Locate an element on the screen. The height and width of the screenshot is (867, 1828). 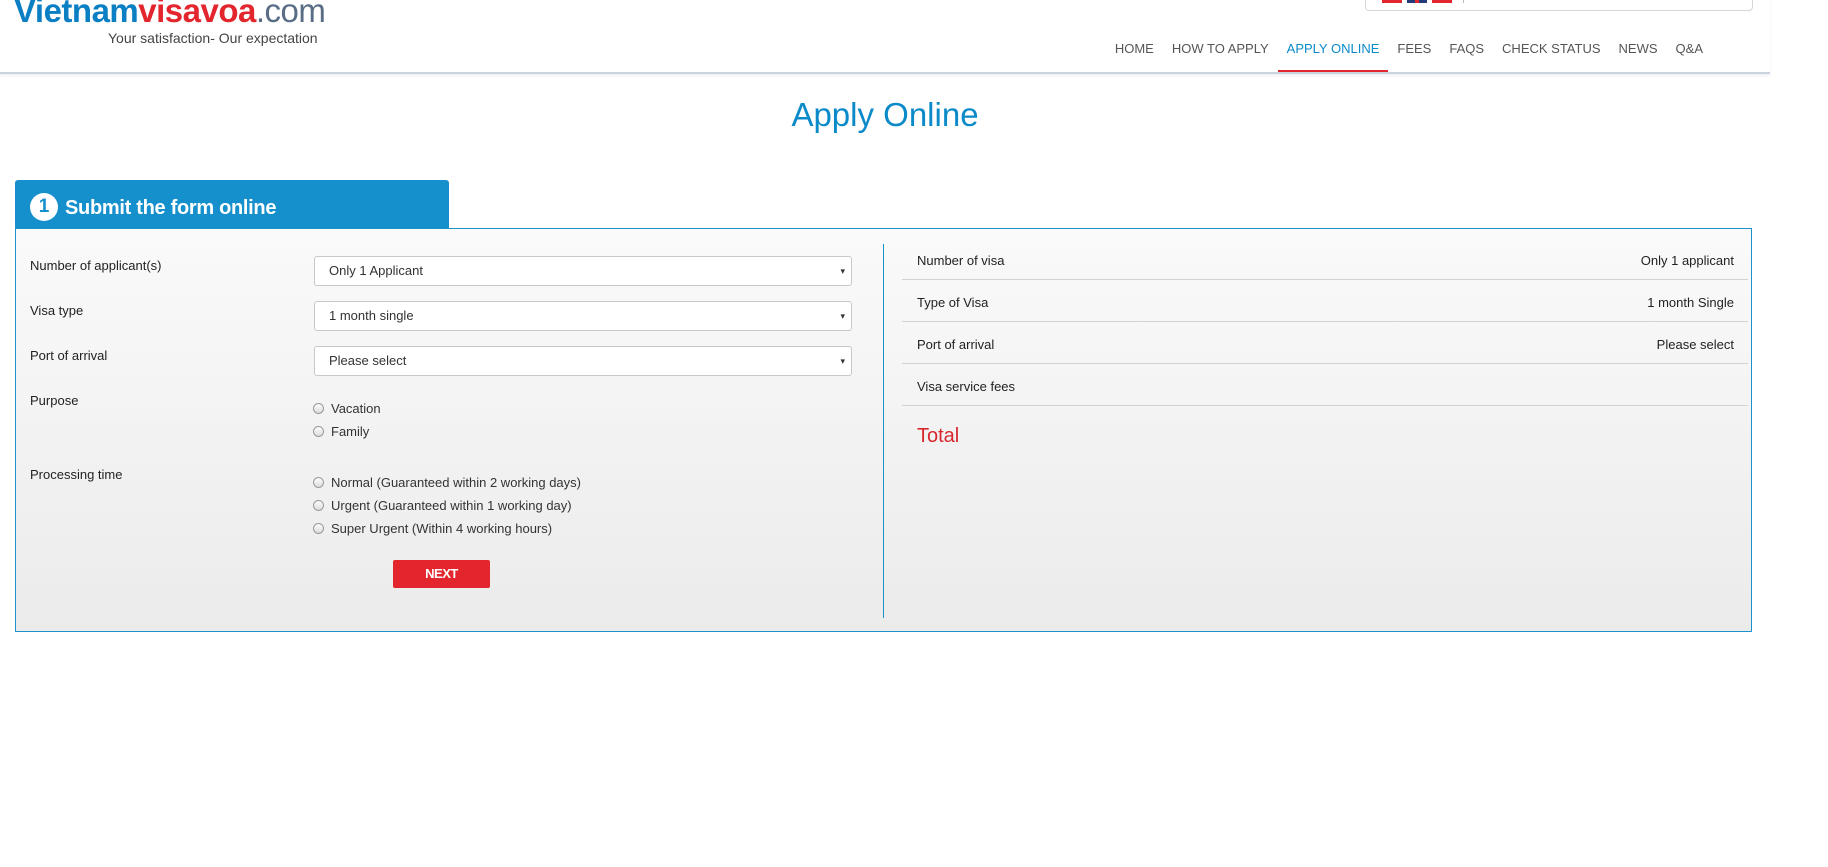
processing-option-super-urgent: Super Urgent (Within 4 working hours) is located at coordinates (432, 528).